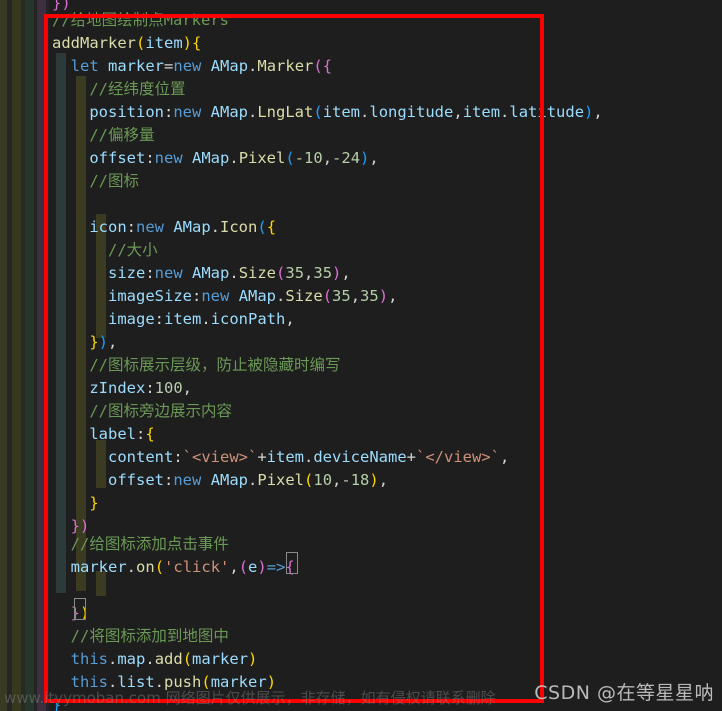 The image size is (722, 711). What do you see at coordinates (250, 698) in the screenshot?
I see `site-watermark: www.ityymoban.com 网络图片仅供展示，非存储，如有侵权请联系删除` at bounding box center [250, 698].